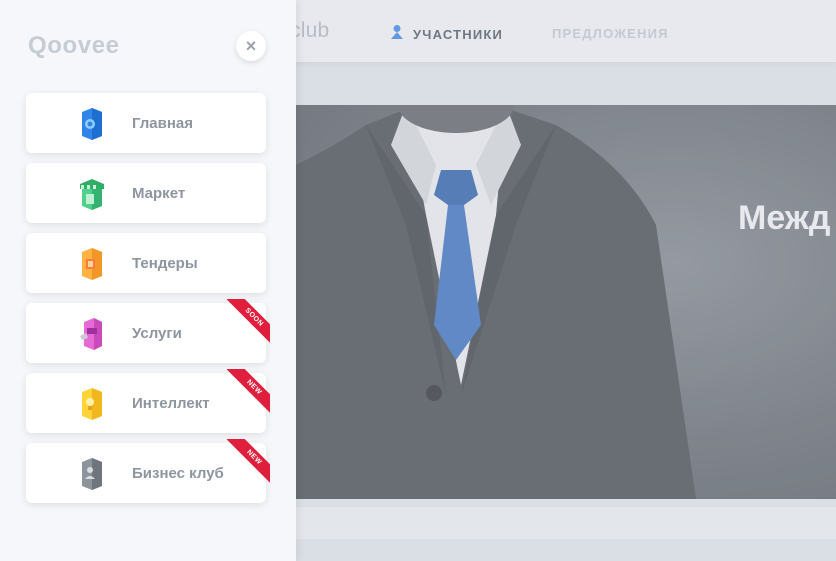  What do you see at coordinates (91, 334) in the screenshot?
I see `services-icon` at bounding box center [91, 334].